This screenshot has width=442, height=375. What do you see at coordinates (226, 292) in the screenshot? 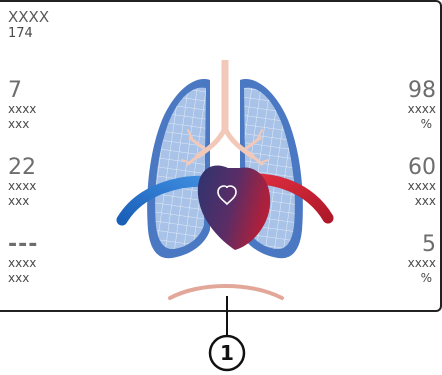
I see `diaphragm-arc-icon` at bounding box center [226, 292].